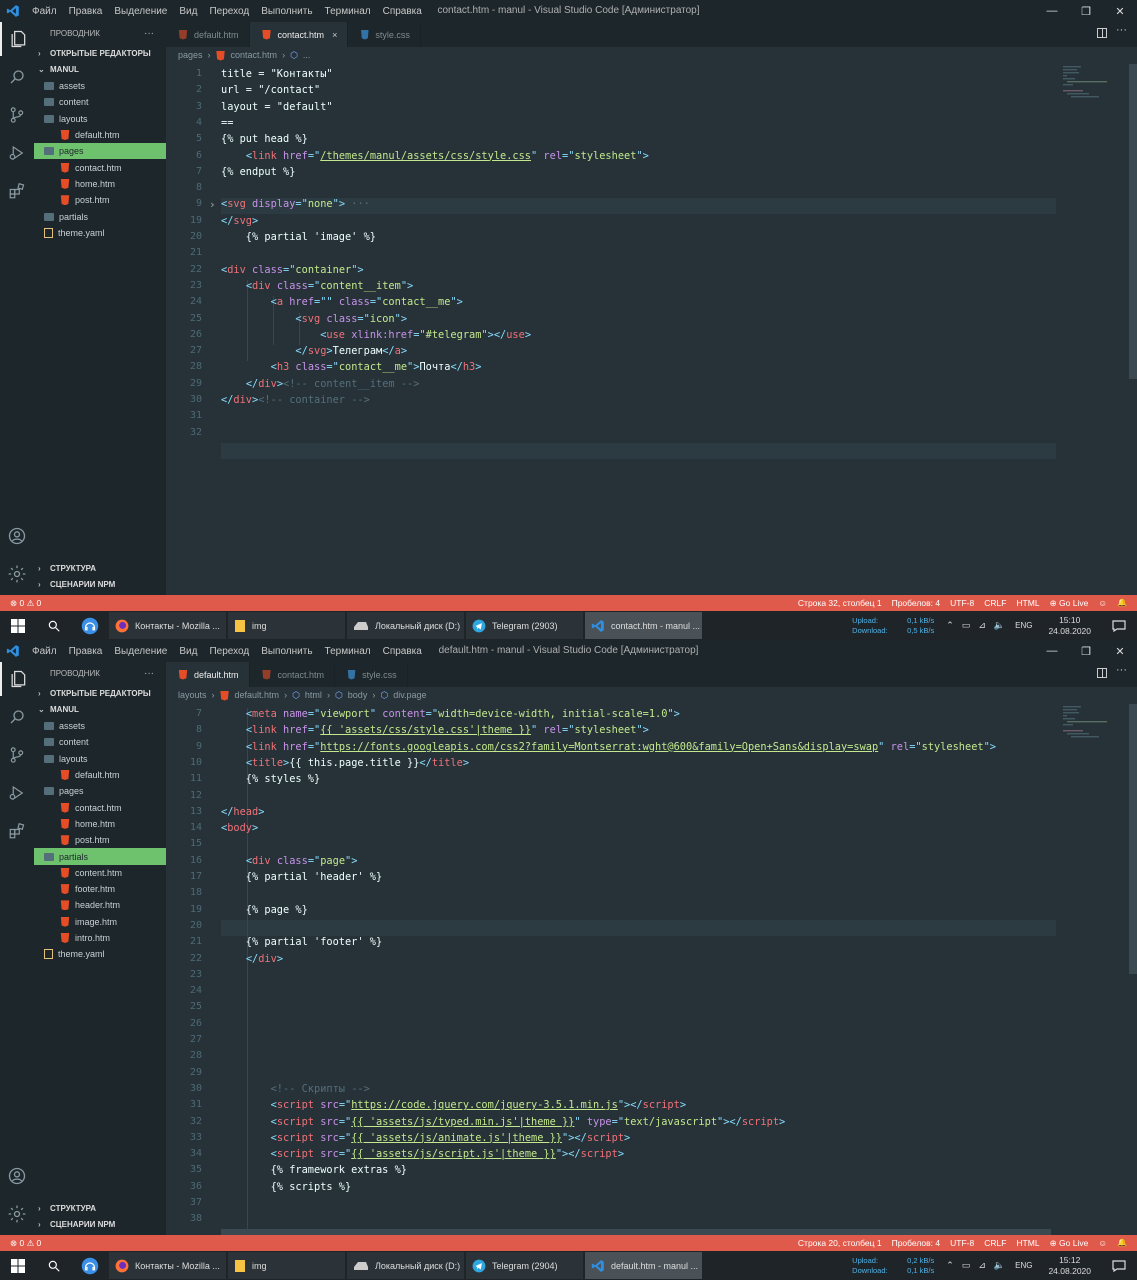 The image size is (1137, 1280). Describe the element at coordinates (190, 55) in the screenshot. I see `breadcrumb-item: pages` at that location.